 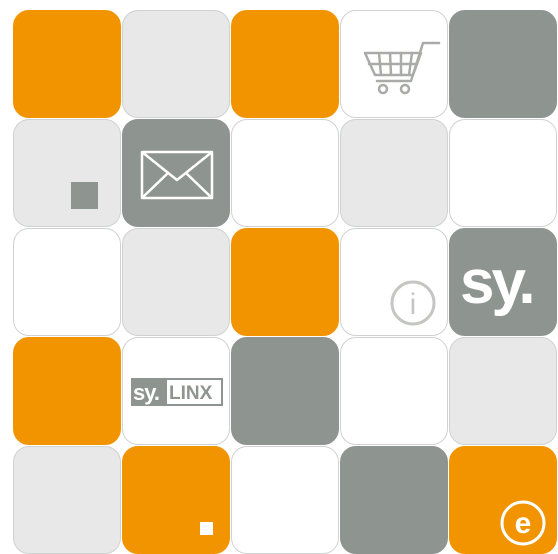 I want to click on tile-r4c1, so click(x=67, y=391).